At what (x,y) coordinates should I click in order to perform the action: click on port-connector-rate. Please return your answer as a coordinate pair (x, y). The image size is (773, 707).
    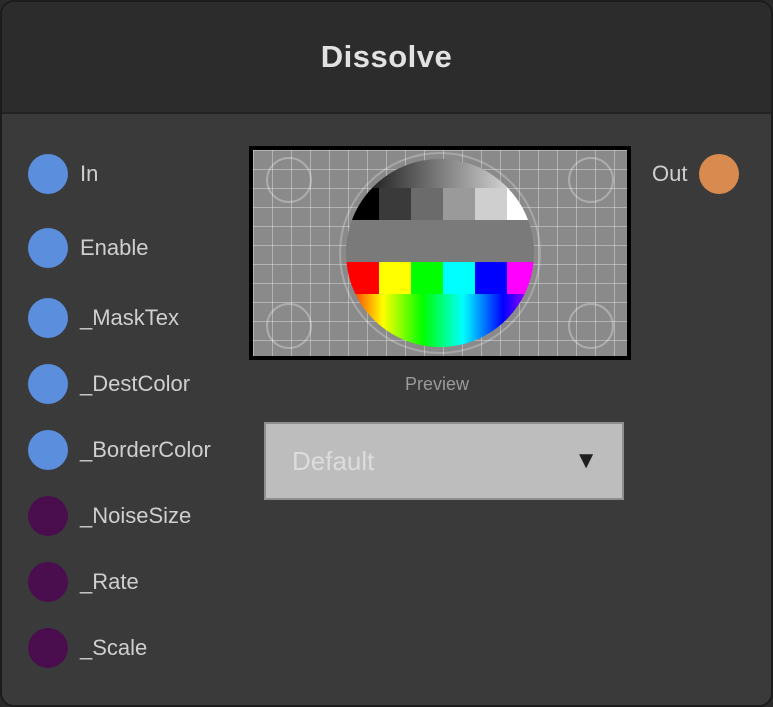
    Looking at the image, I should click on (48, 582).